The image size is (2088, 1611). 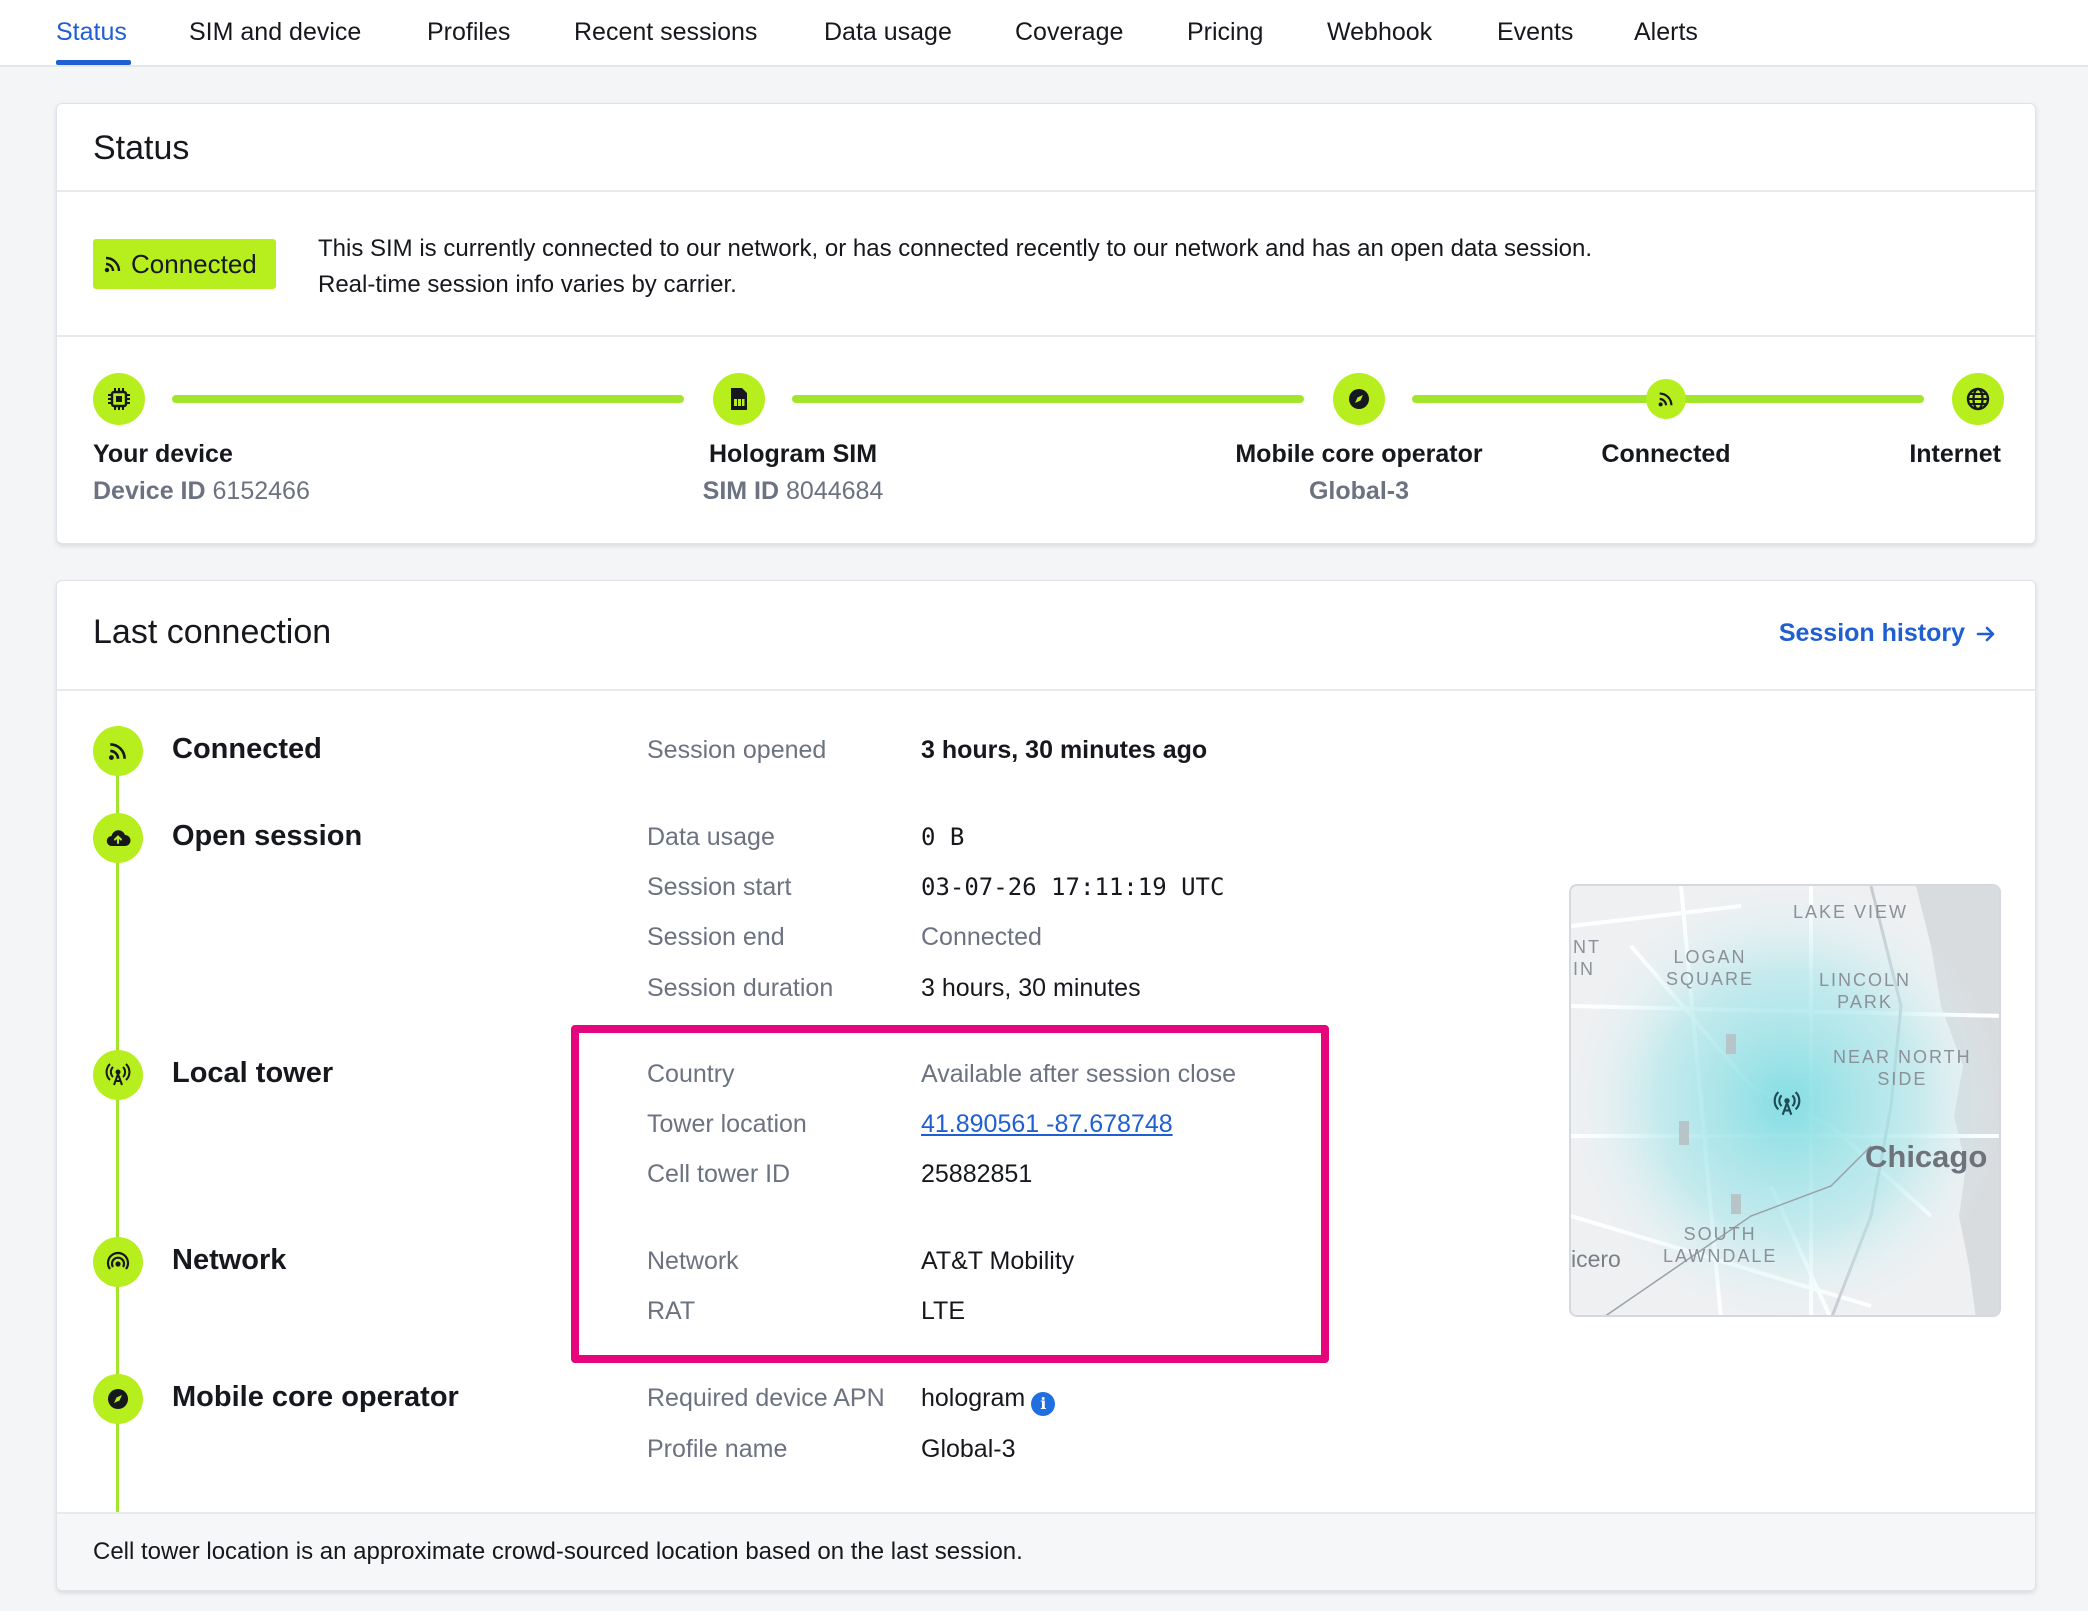 I want to click on tab-data-usage: Data usage, so click(x=888, y=32).